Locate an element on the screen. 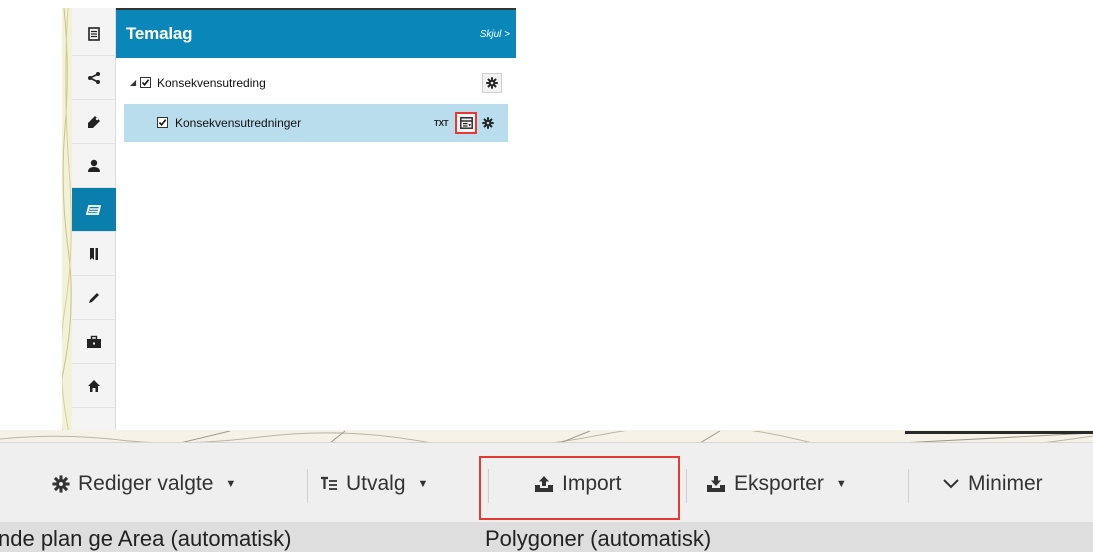 This screenshot has height=552, width=1093. bookmark-icon is located at coordinates (94, 254).